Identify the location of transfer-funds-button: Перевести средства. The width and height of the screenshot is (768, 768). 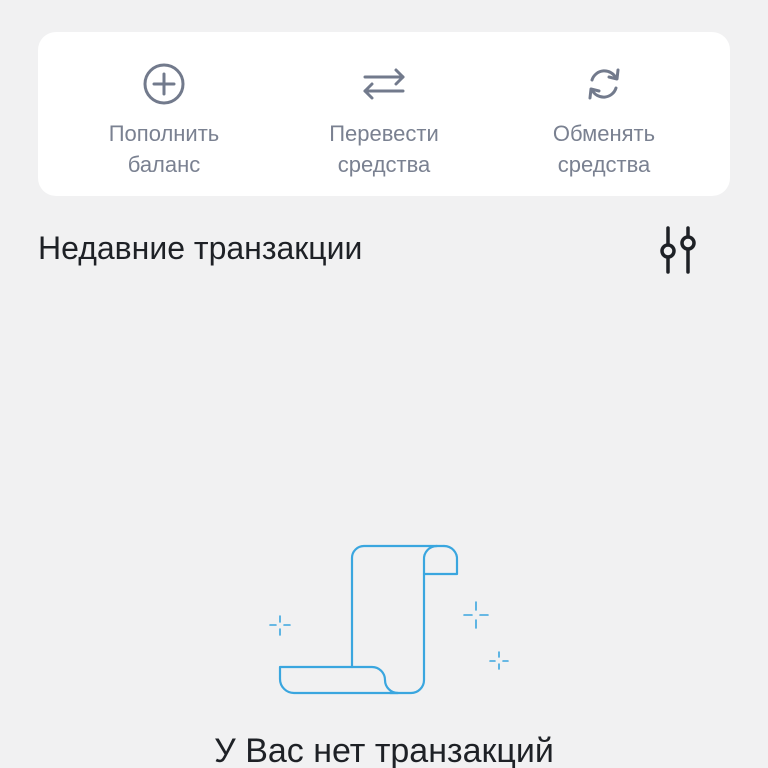
(384, 114).